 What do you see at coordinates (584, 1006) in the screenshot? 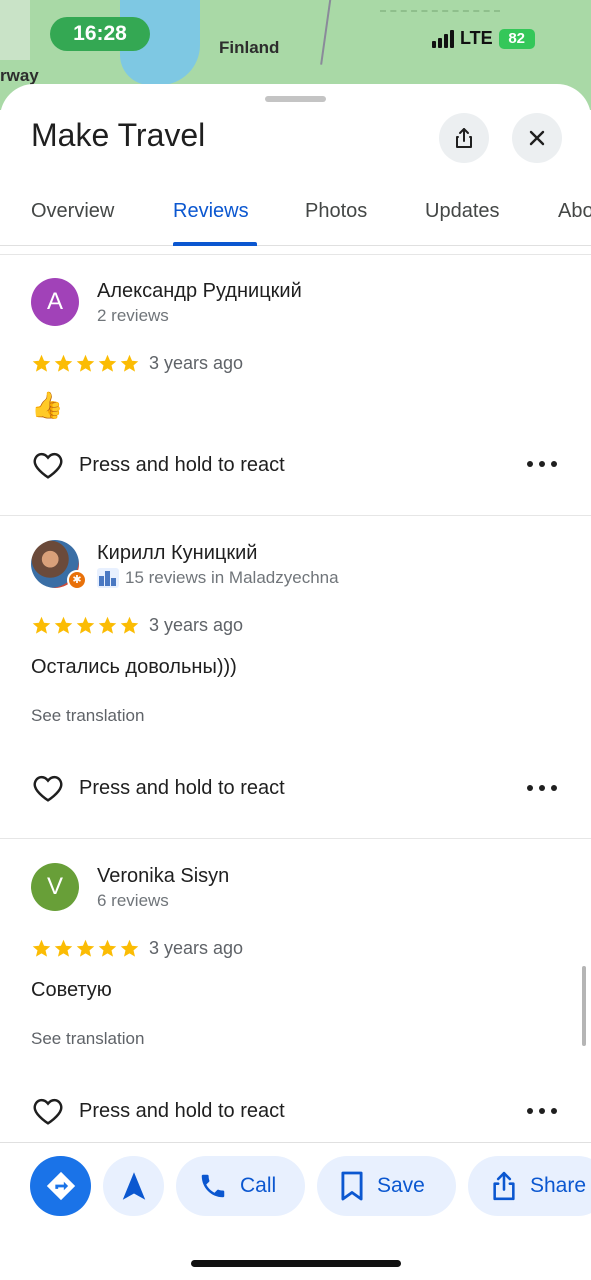
I see `scrollbar` at bounding box center [584, 1006].